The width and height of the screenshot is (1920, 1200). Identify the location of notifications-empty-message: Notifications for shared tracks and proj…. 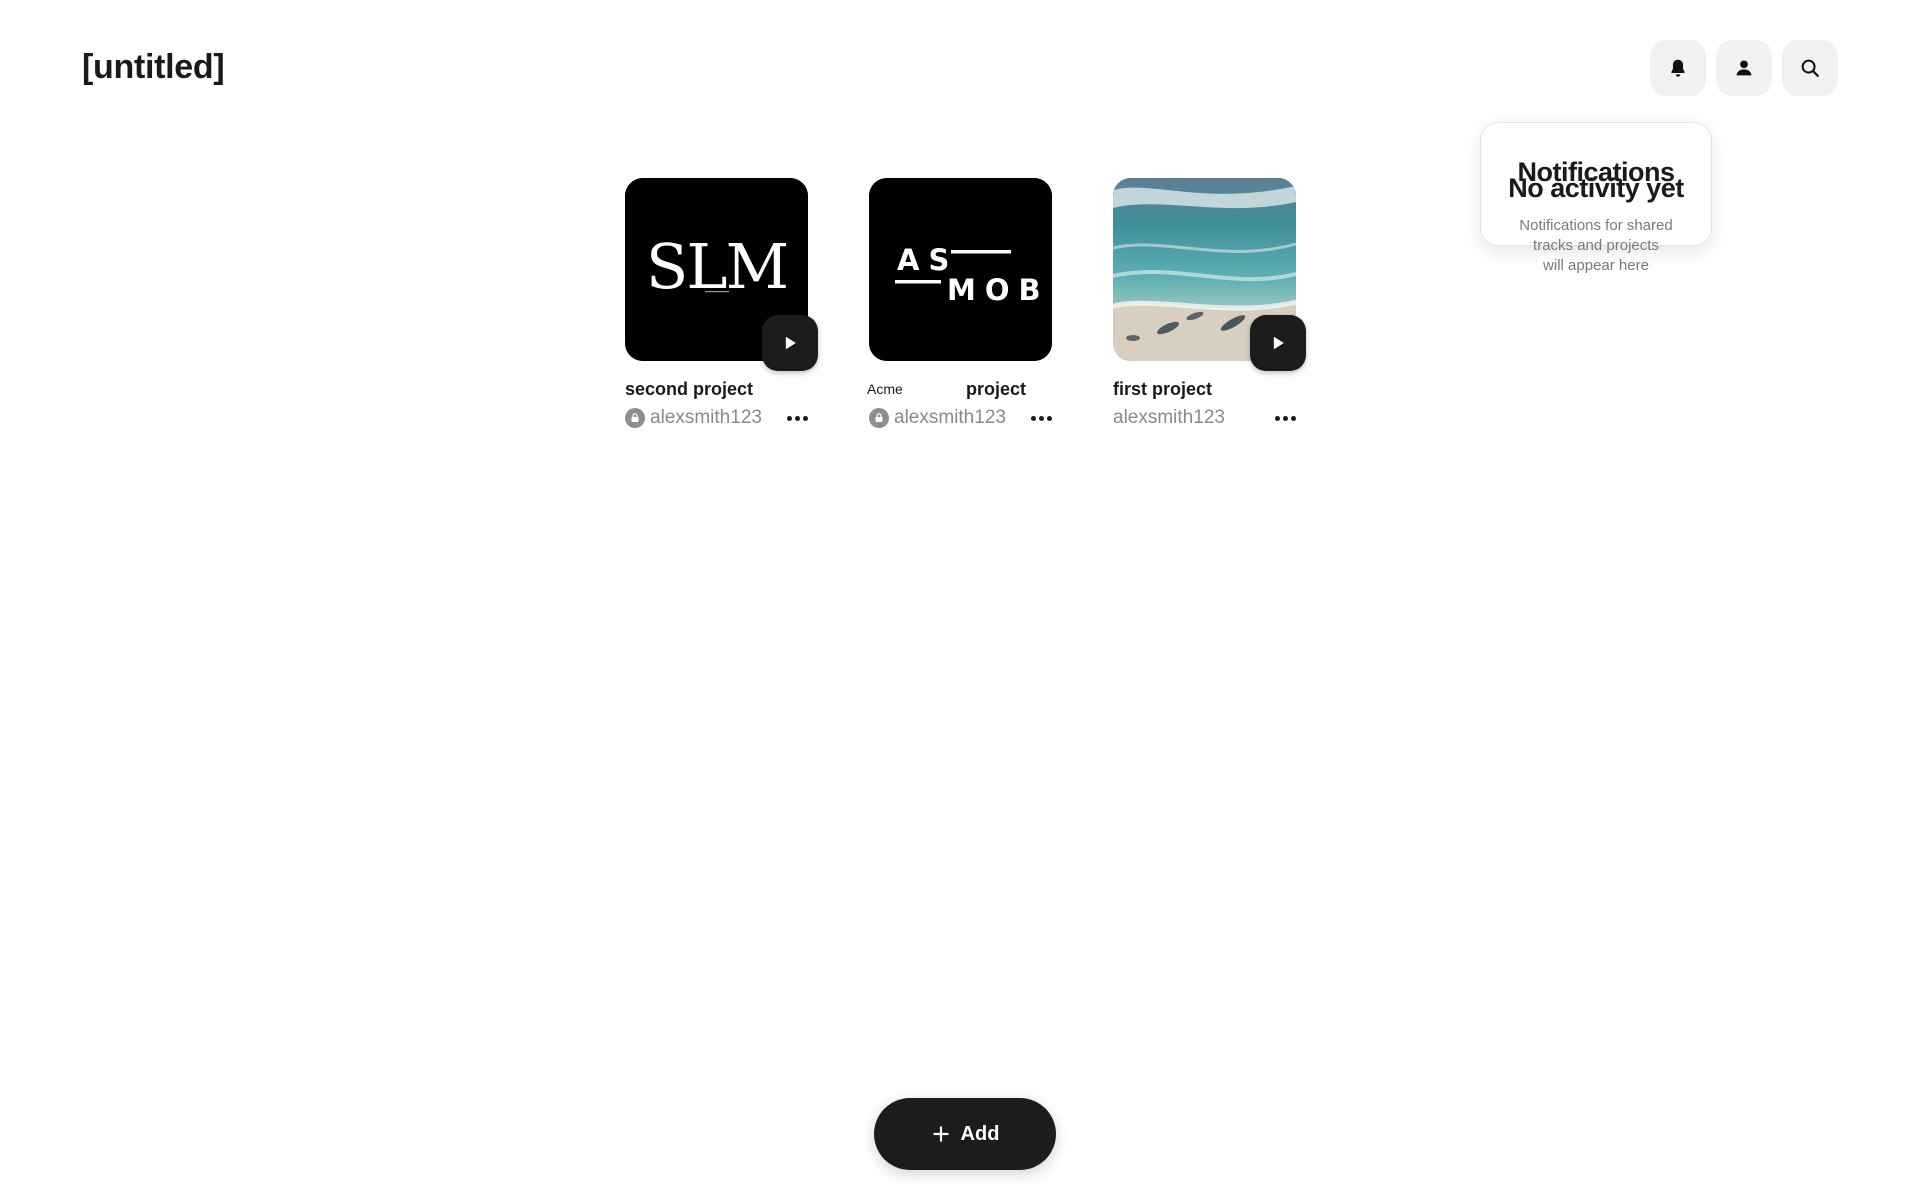
(1596, 245).